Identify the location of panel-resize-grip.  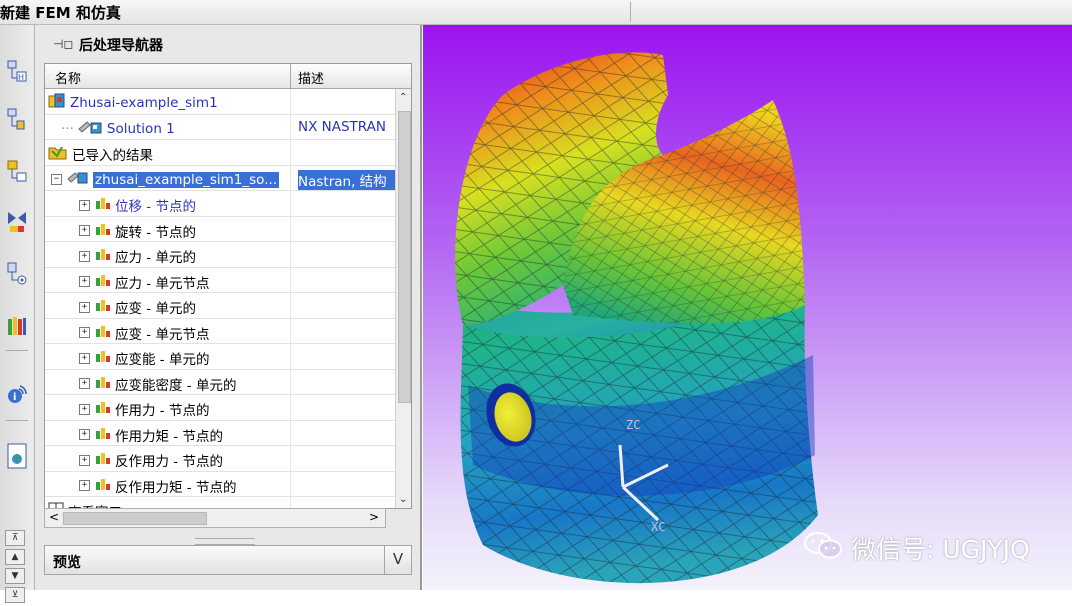
(225, 541).